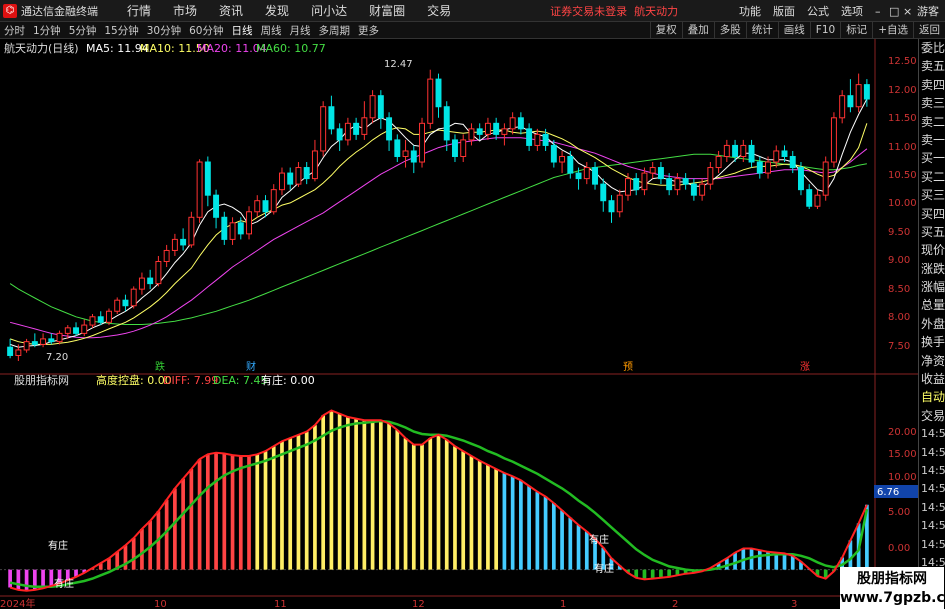 Image resolution: width=945 pixels, height=609 pixels. I want to click on tool-back: 返回, so click(929, 30).